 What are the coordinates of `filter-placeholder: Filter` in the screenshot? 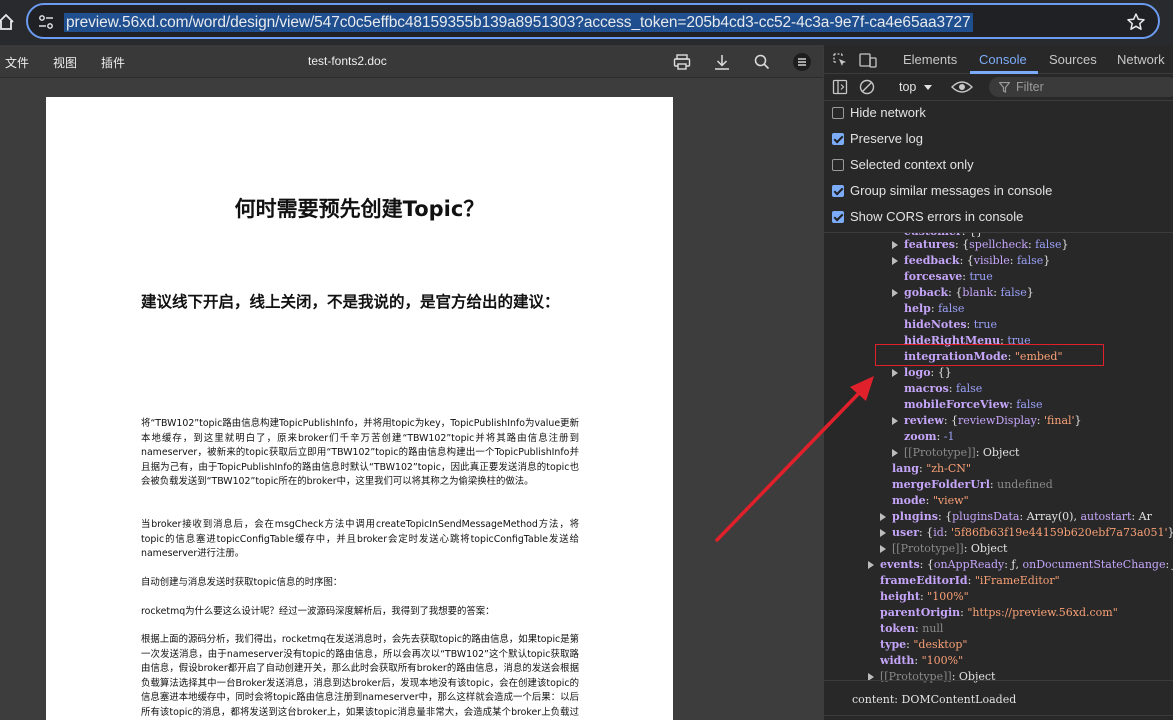 It's located at (1030, 87).